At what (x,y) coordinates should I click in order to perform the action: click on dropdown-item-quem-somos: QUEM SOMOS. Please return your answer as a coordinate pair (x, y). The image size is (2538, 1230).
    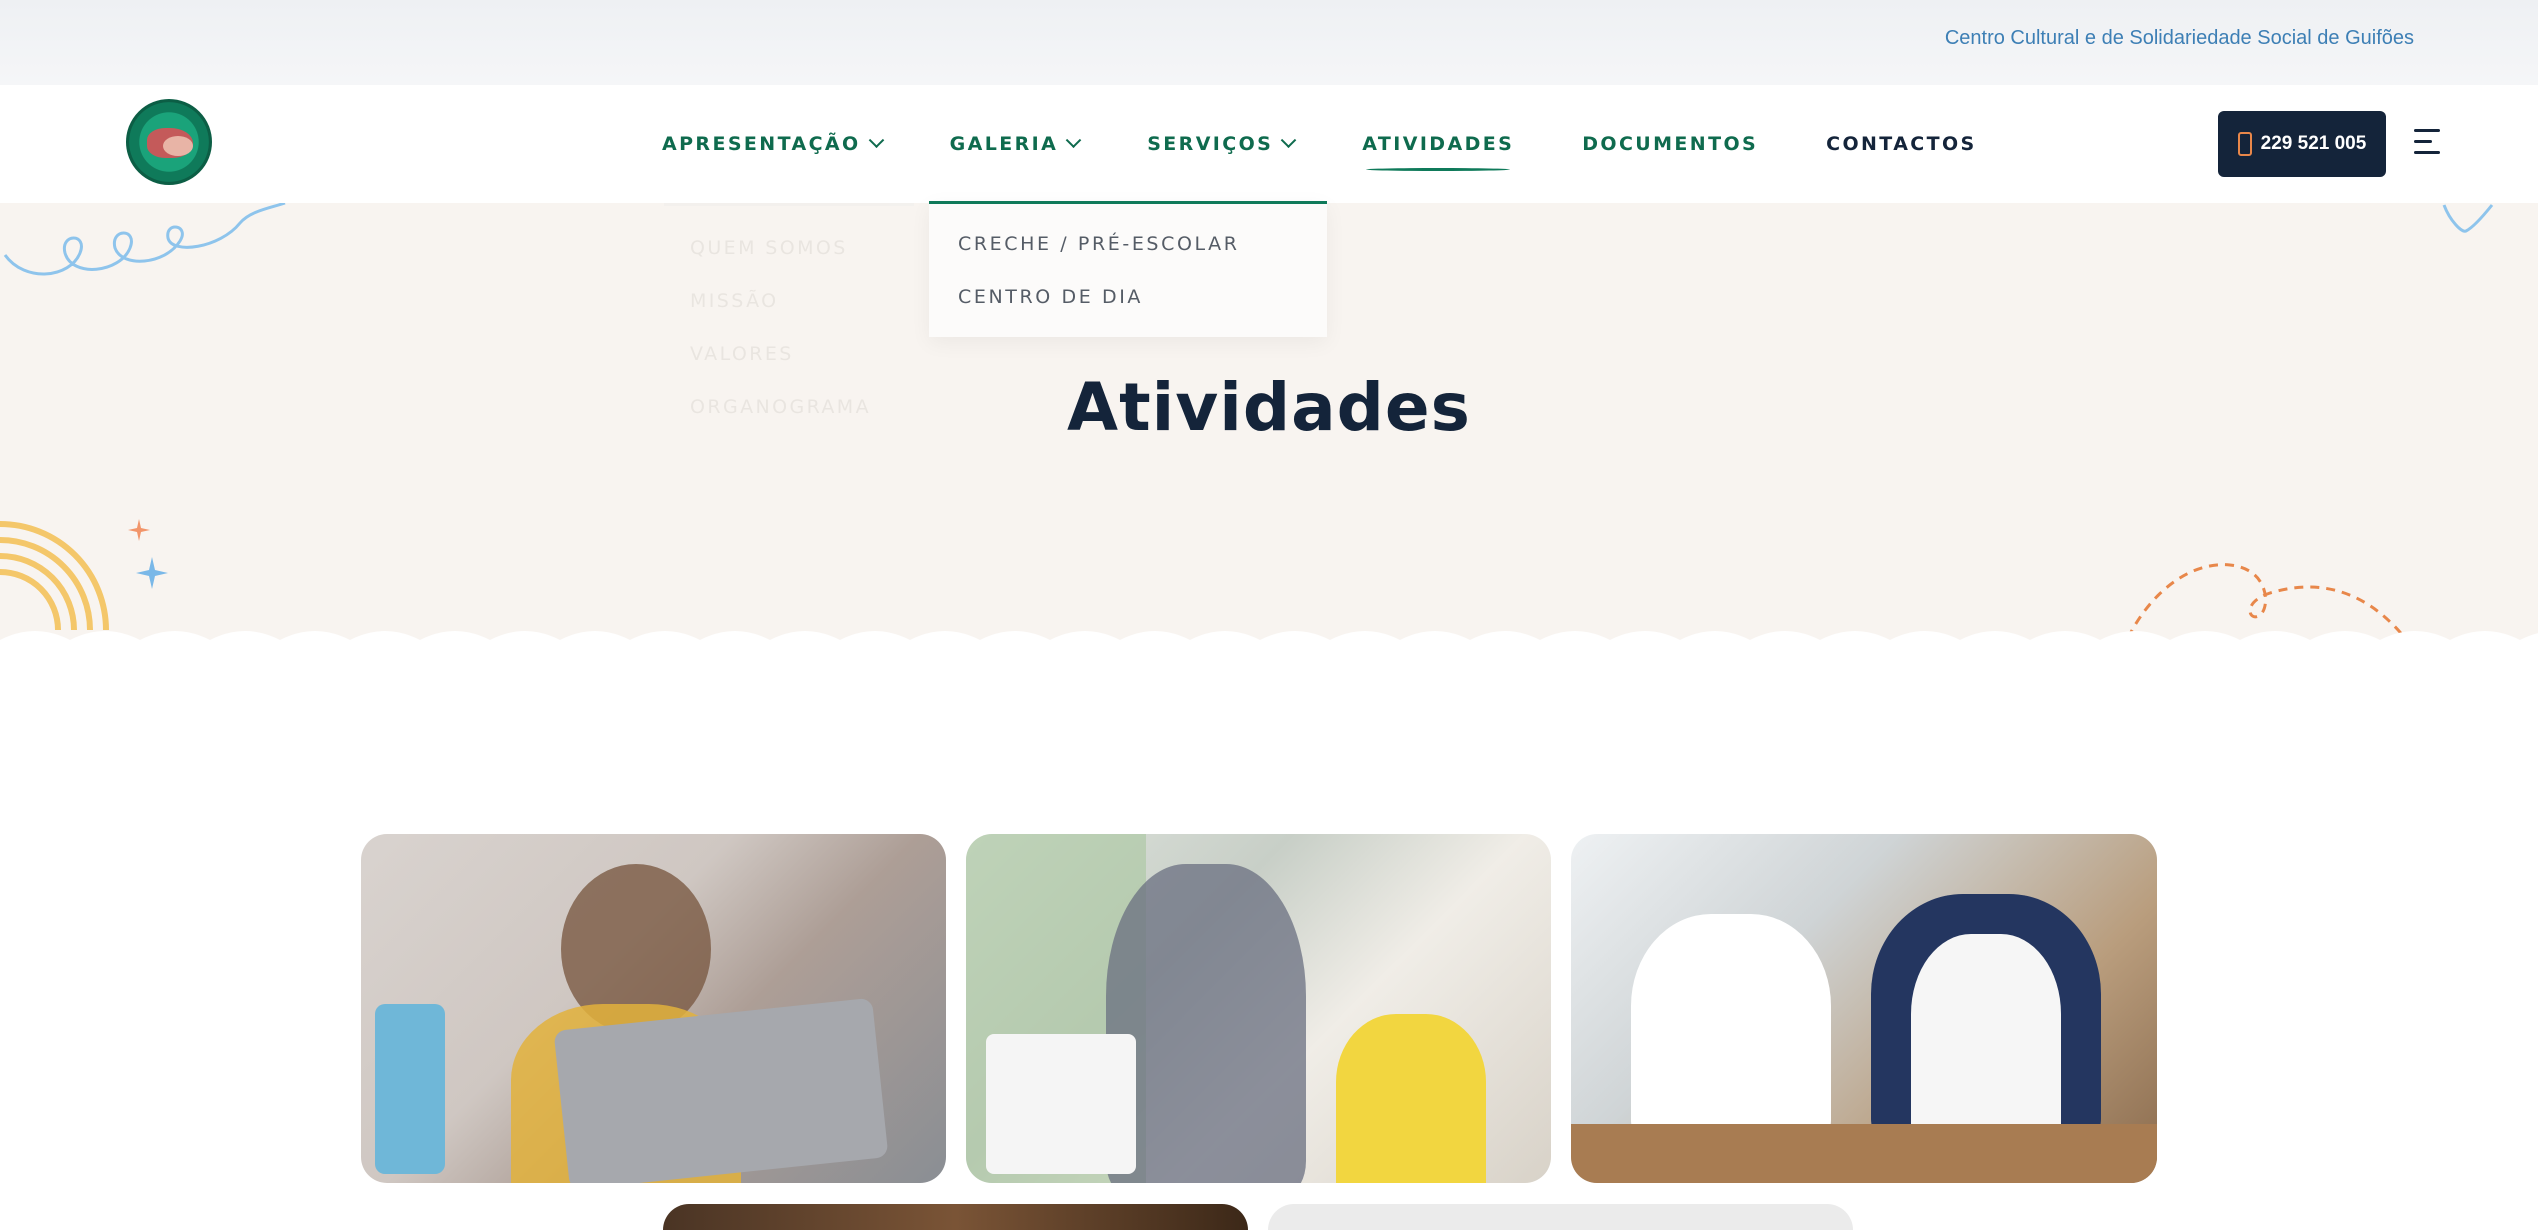
    Looking at the image, I should click on (789, 248).